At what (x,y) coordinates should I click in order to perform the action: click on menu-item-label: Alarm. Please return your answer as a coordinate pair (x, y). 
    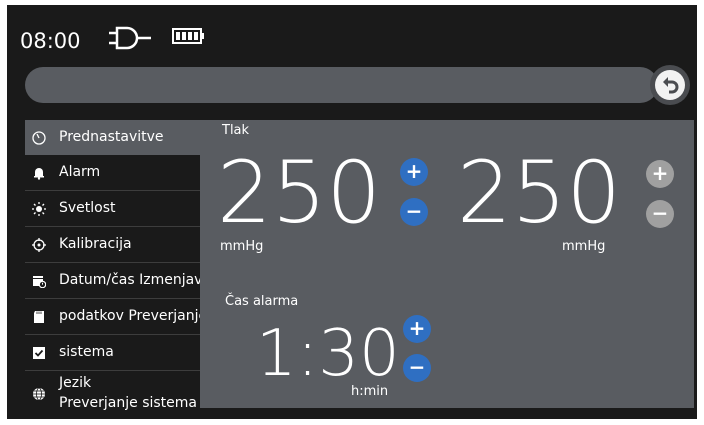
    Looking at the image, I should click on (80, 172).